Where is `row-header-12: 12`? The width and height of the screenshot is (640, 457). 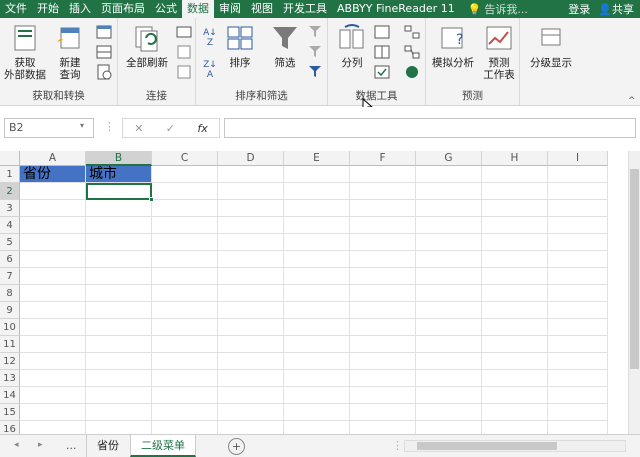 row-header-12: 12 is located at coordinates (10, 361).